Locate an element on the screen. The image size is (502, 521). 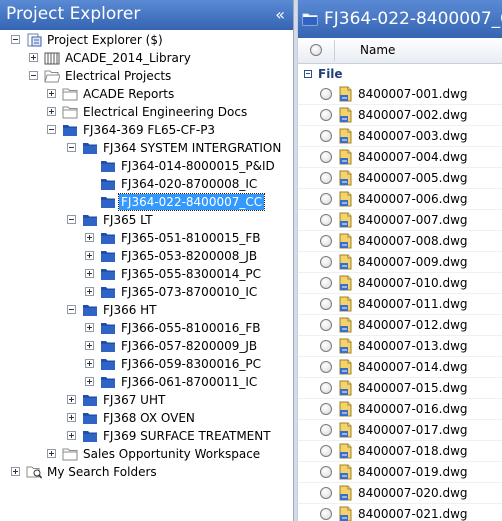
file-name: 8400007-005.dwg is located at coordinates (413, 178).